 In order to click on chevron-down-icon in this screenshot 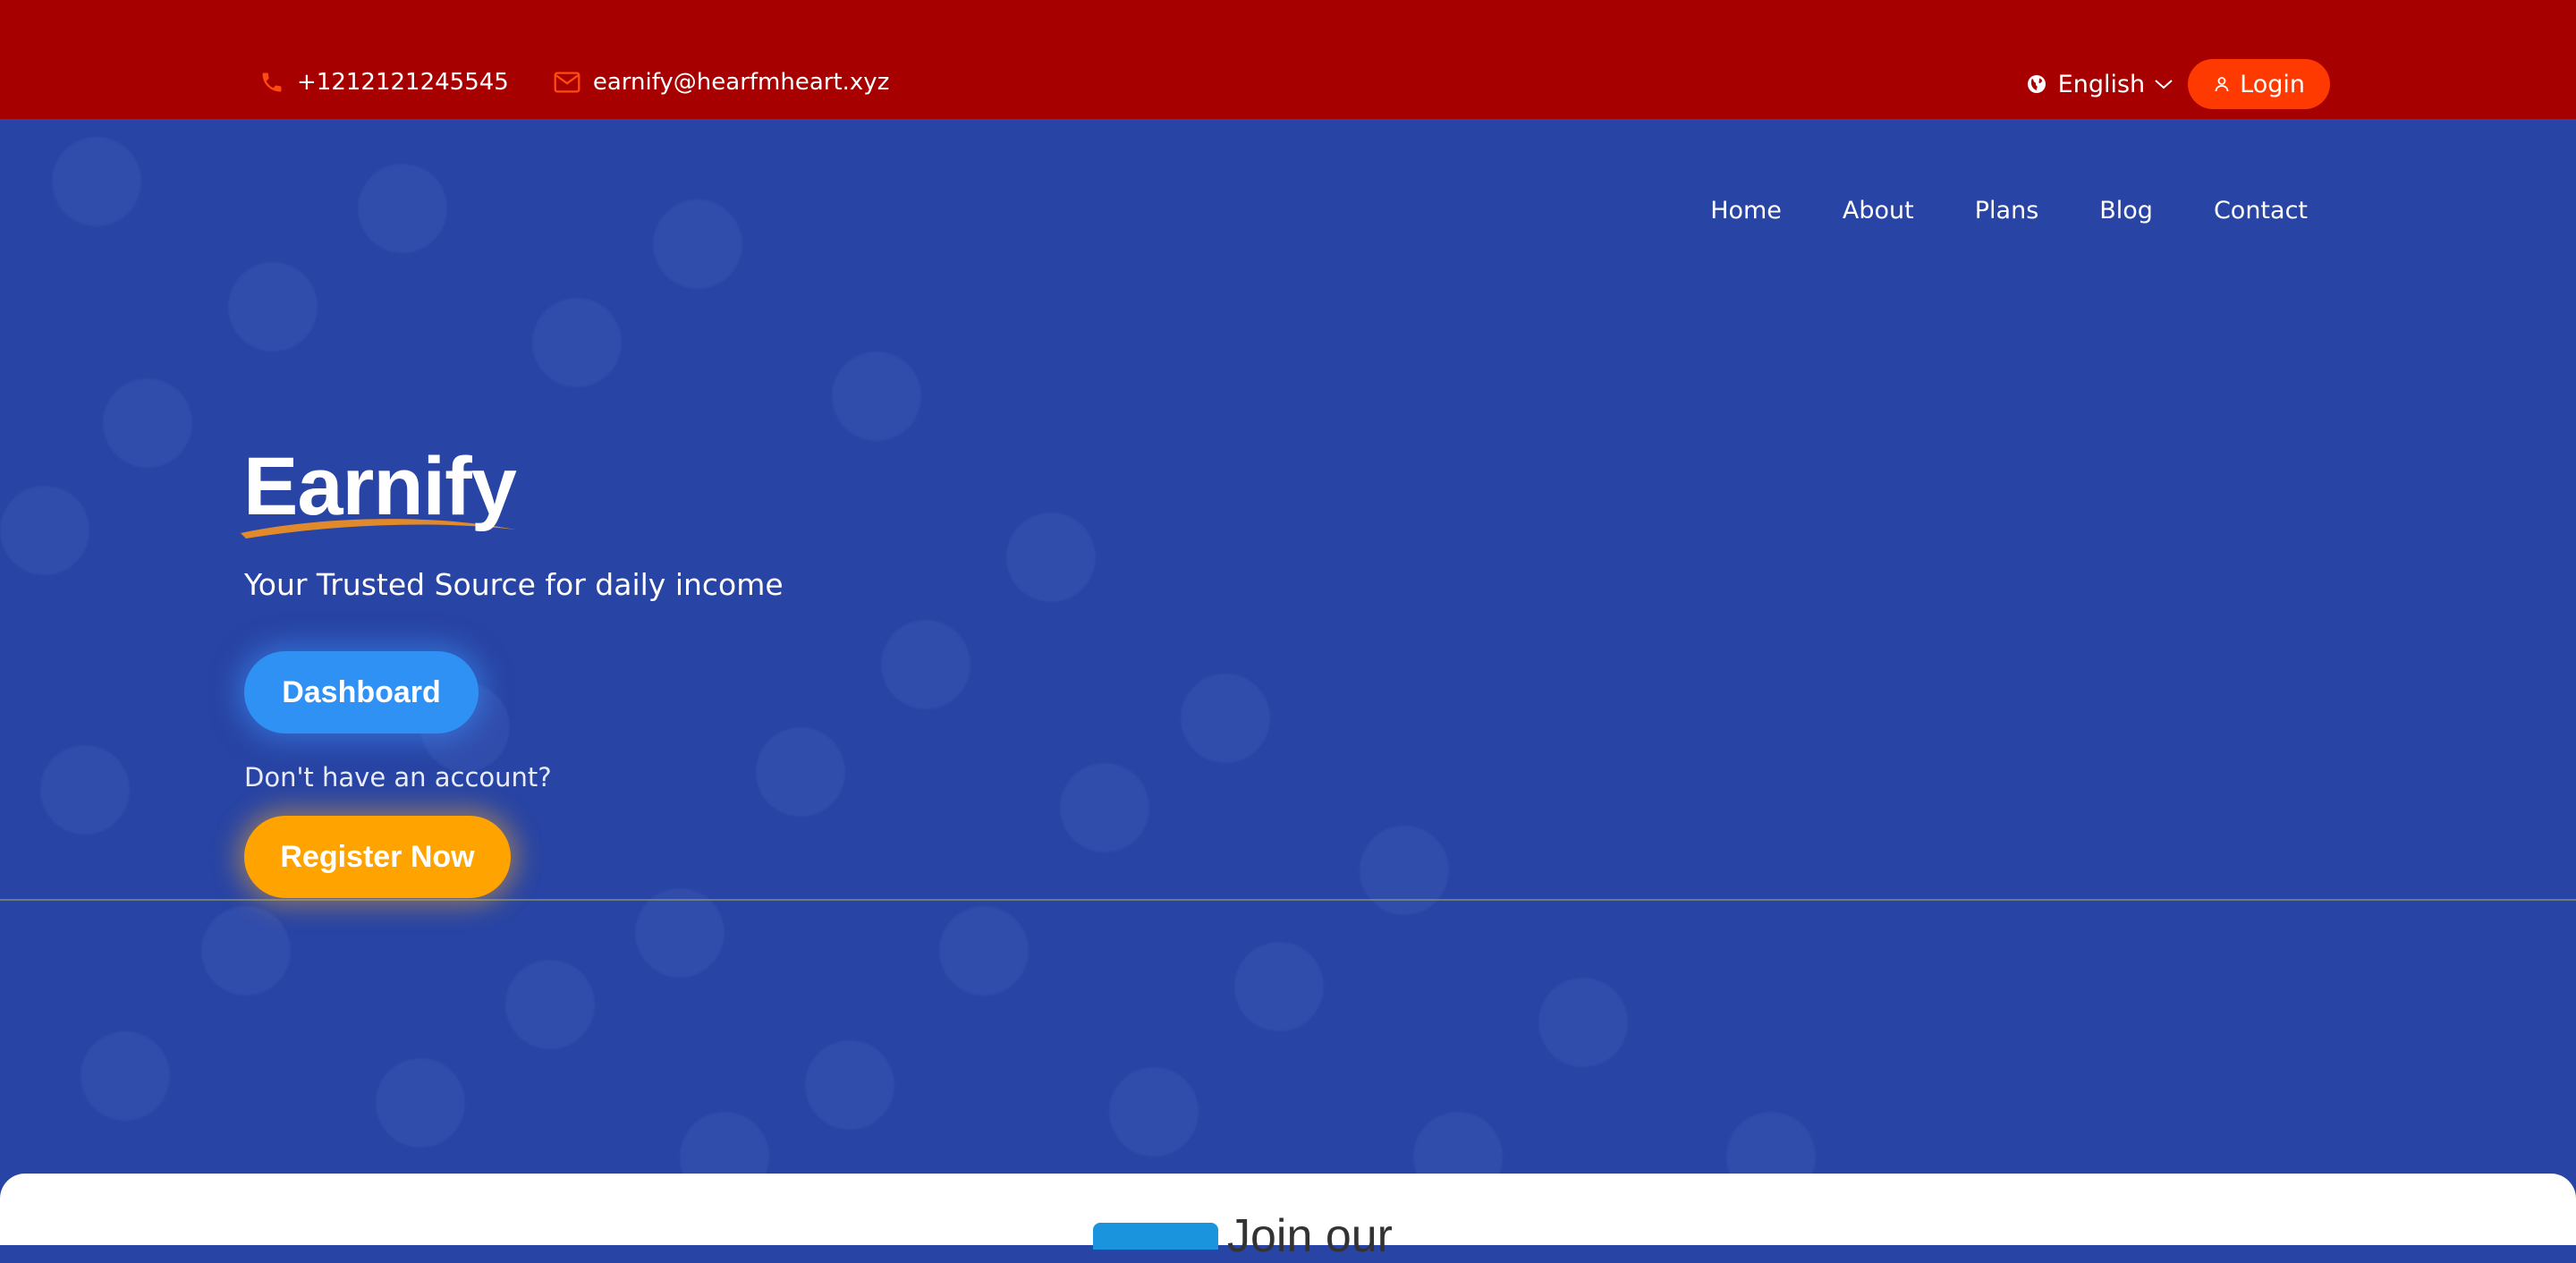, I will do `click(2164, 84)`.